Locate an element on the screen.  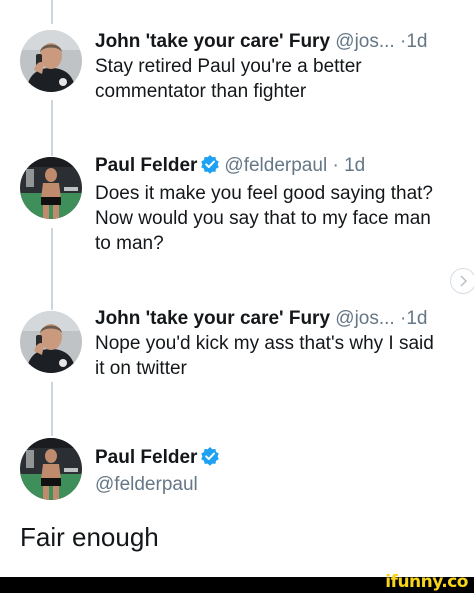
tweet-header: Paul Felder @felderpaul · 1d is located at coordinates (277, 167).